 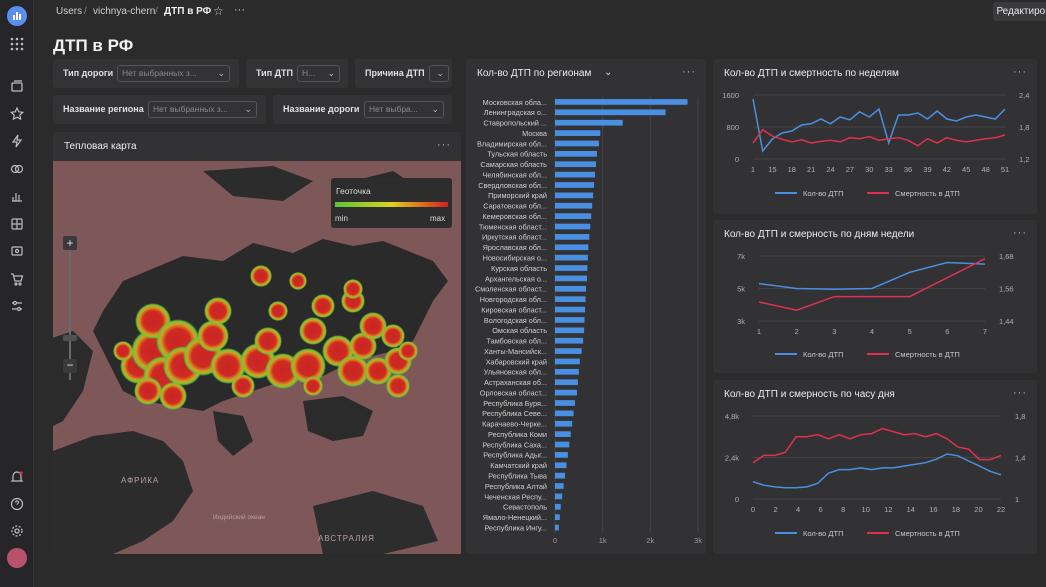 I want to click on legend-title: Геоточка, so click(x=353, y=191).